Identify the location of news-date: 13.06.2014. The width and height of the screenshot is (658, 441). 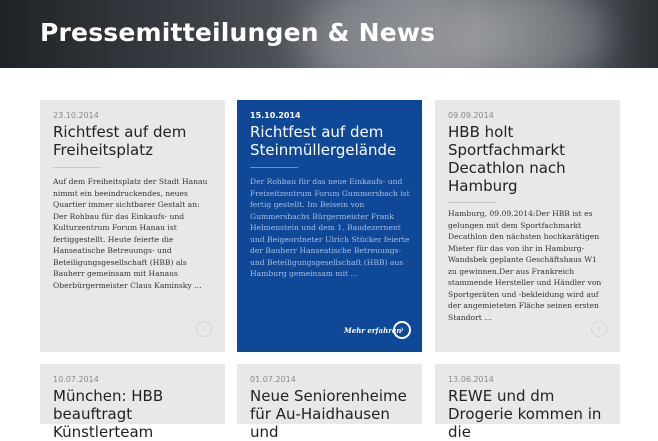
(471, 379).